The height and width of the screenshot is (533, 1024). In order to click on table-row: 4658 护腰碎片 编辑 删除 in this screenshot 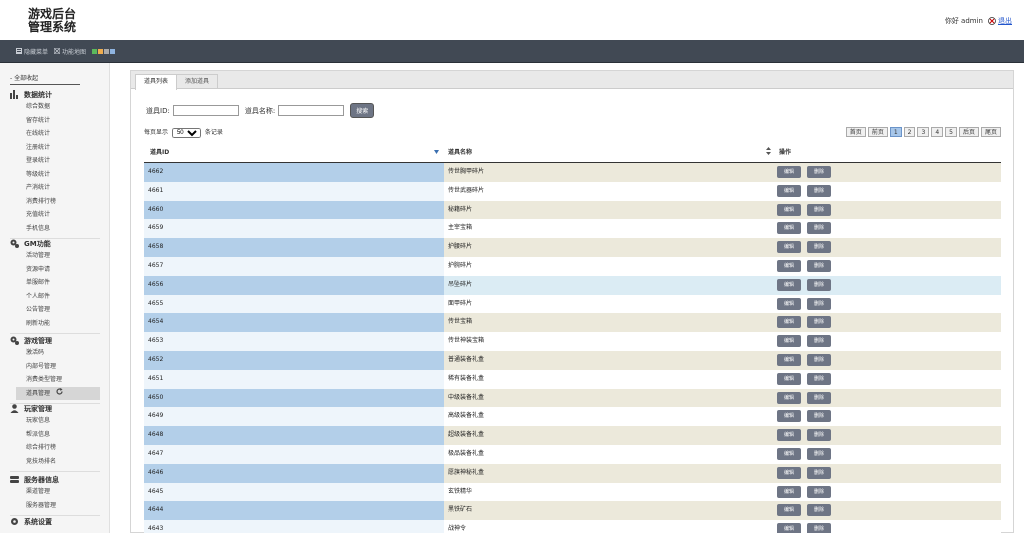, I will do `click(572, 247)`.